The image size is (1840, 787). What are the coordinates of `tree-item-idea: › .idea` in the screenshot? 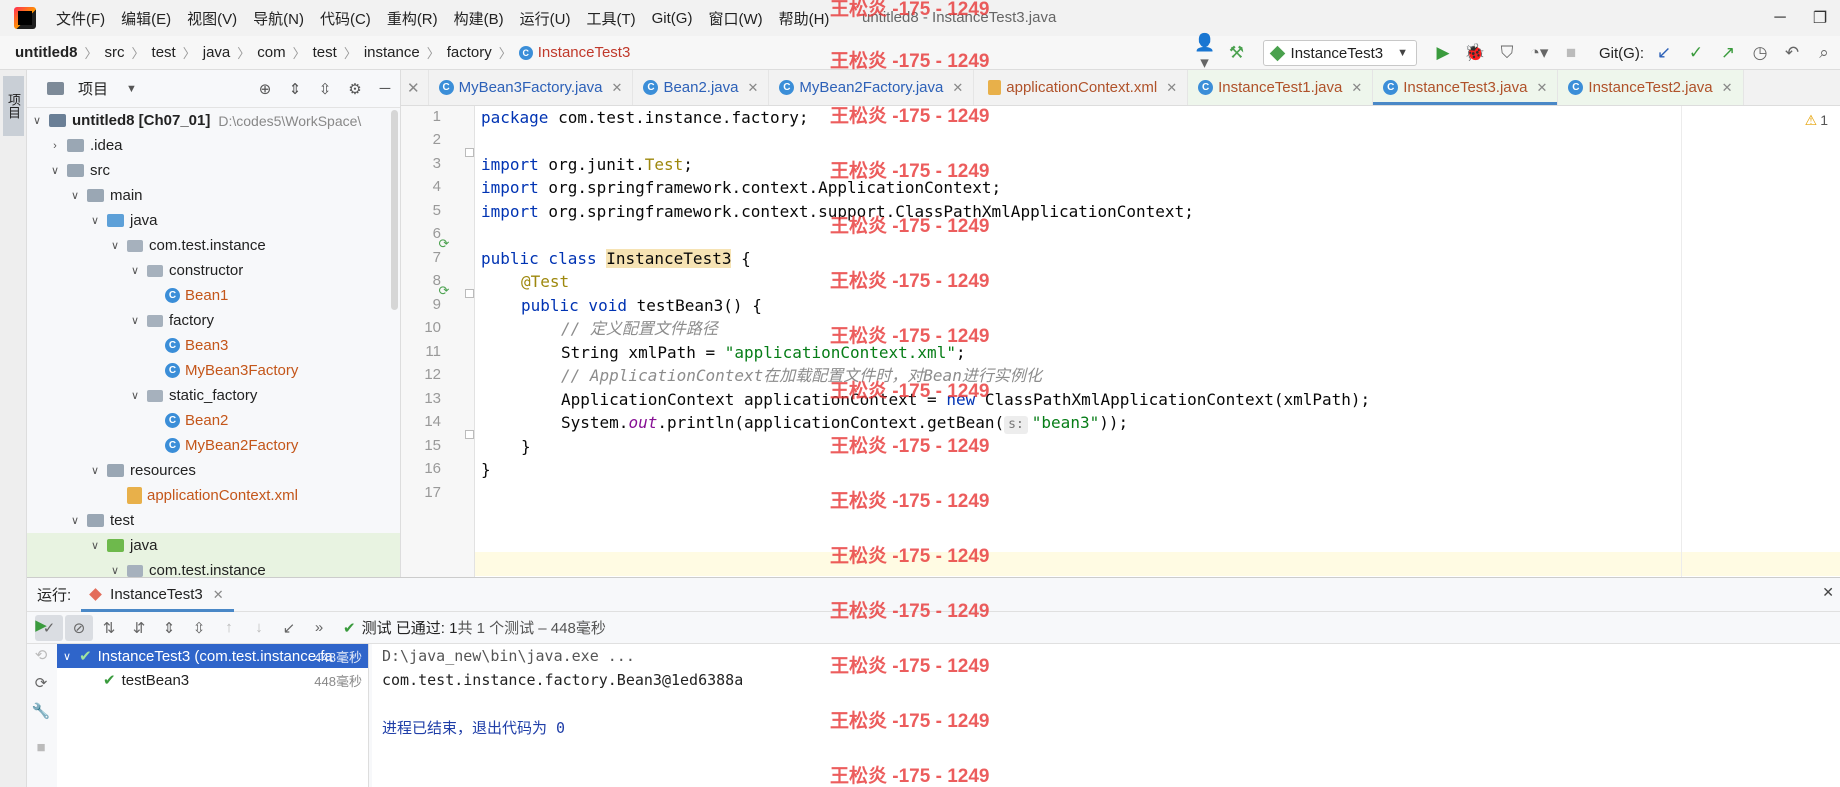 It's located at (213, 145).